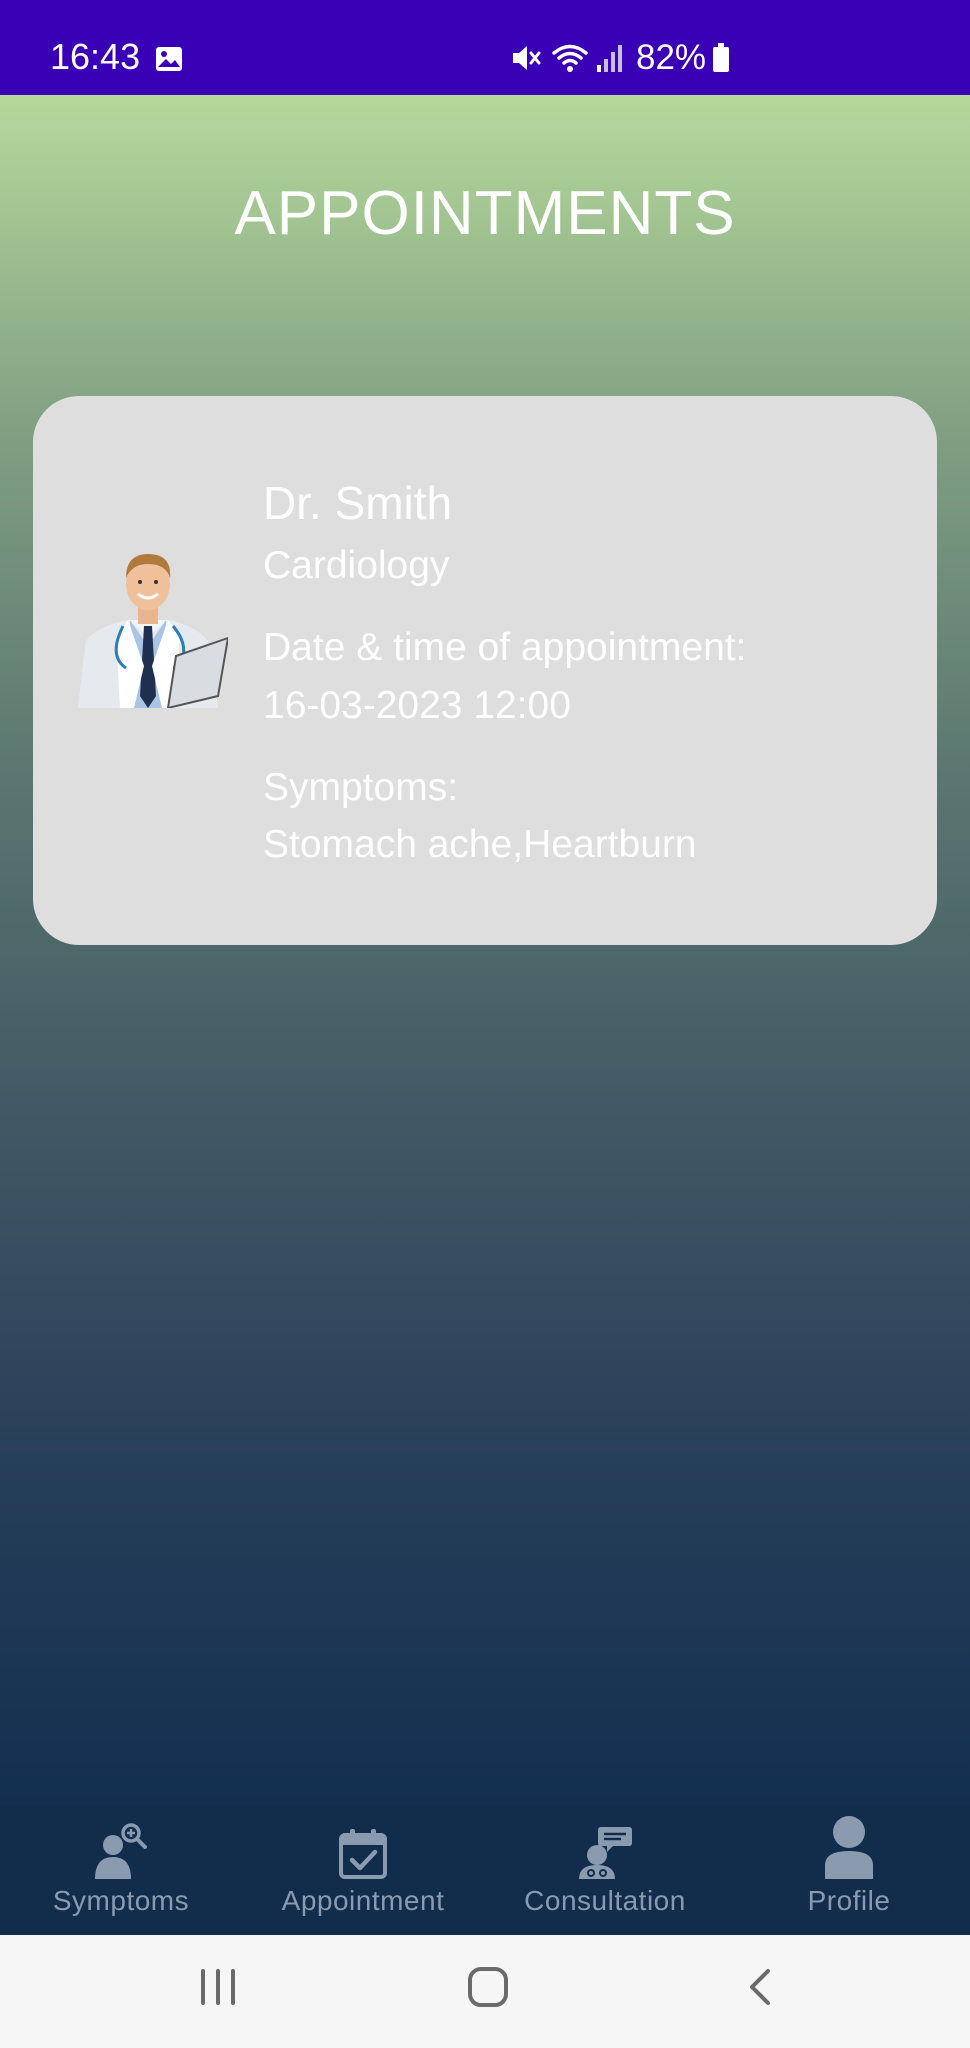  I want to click on nav-label-profile: Profile, so click(849, 1900).